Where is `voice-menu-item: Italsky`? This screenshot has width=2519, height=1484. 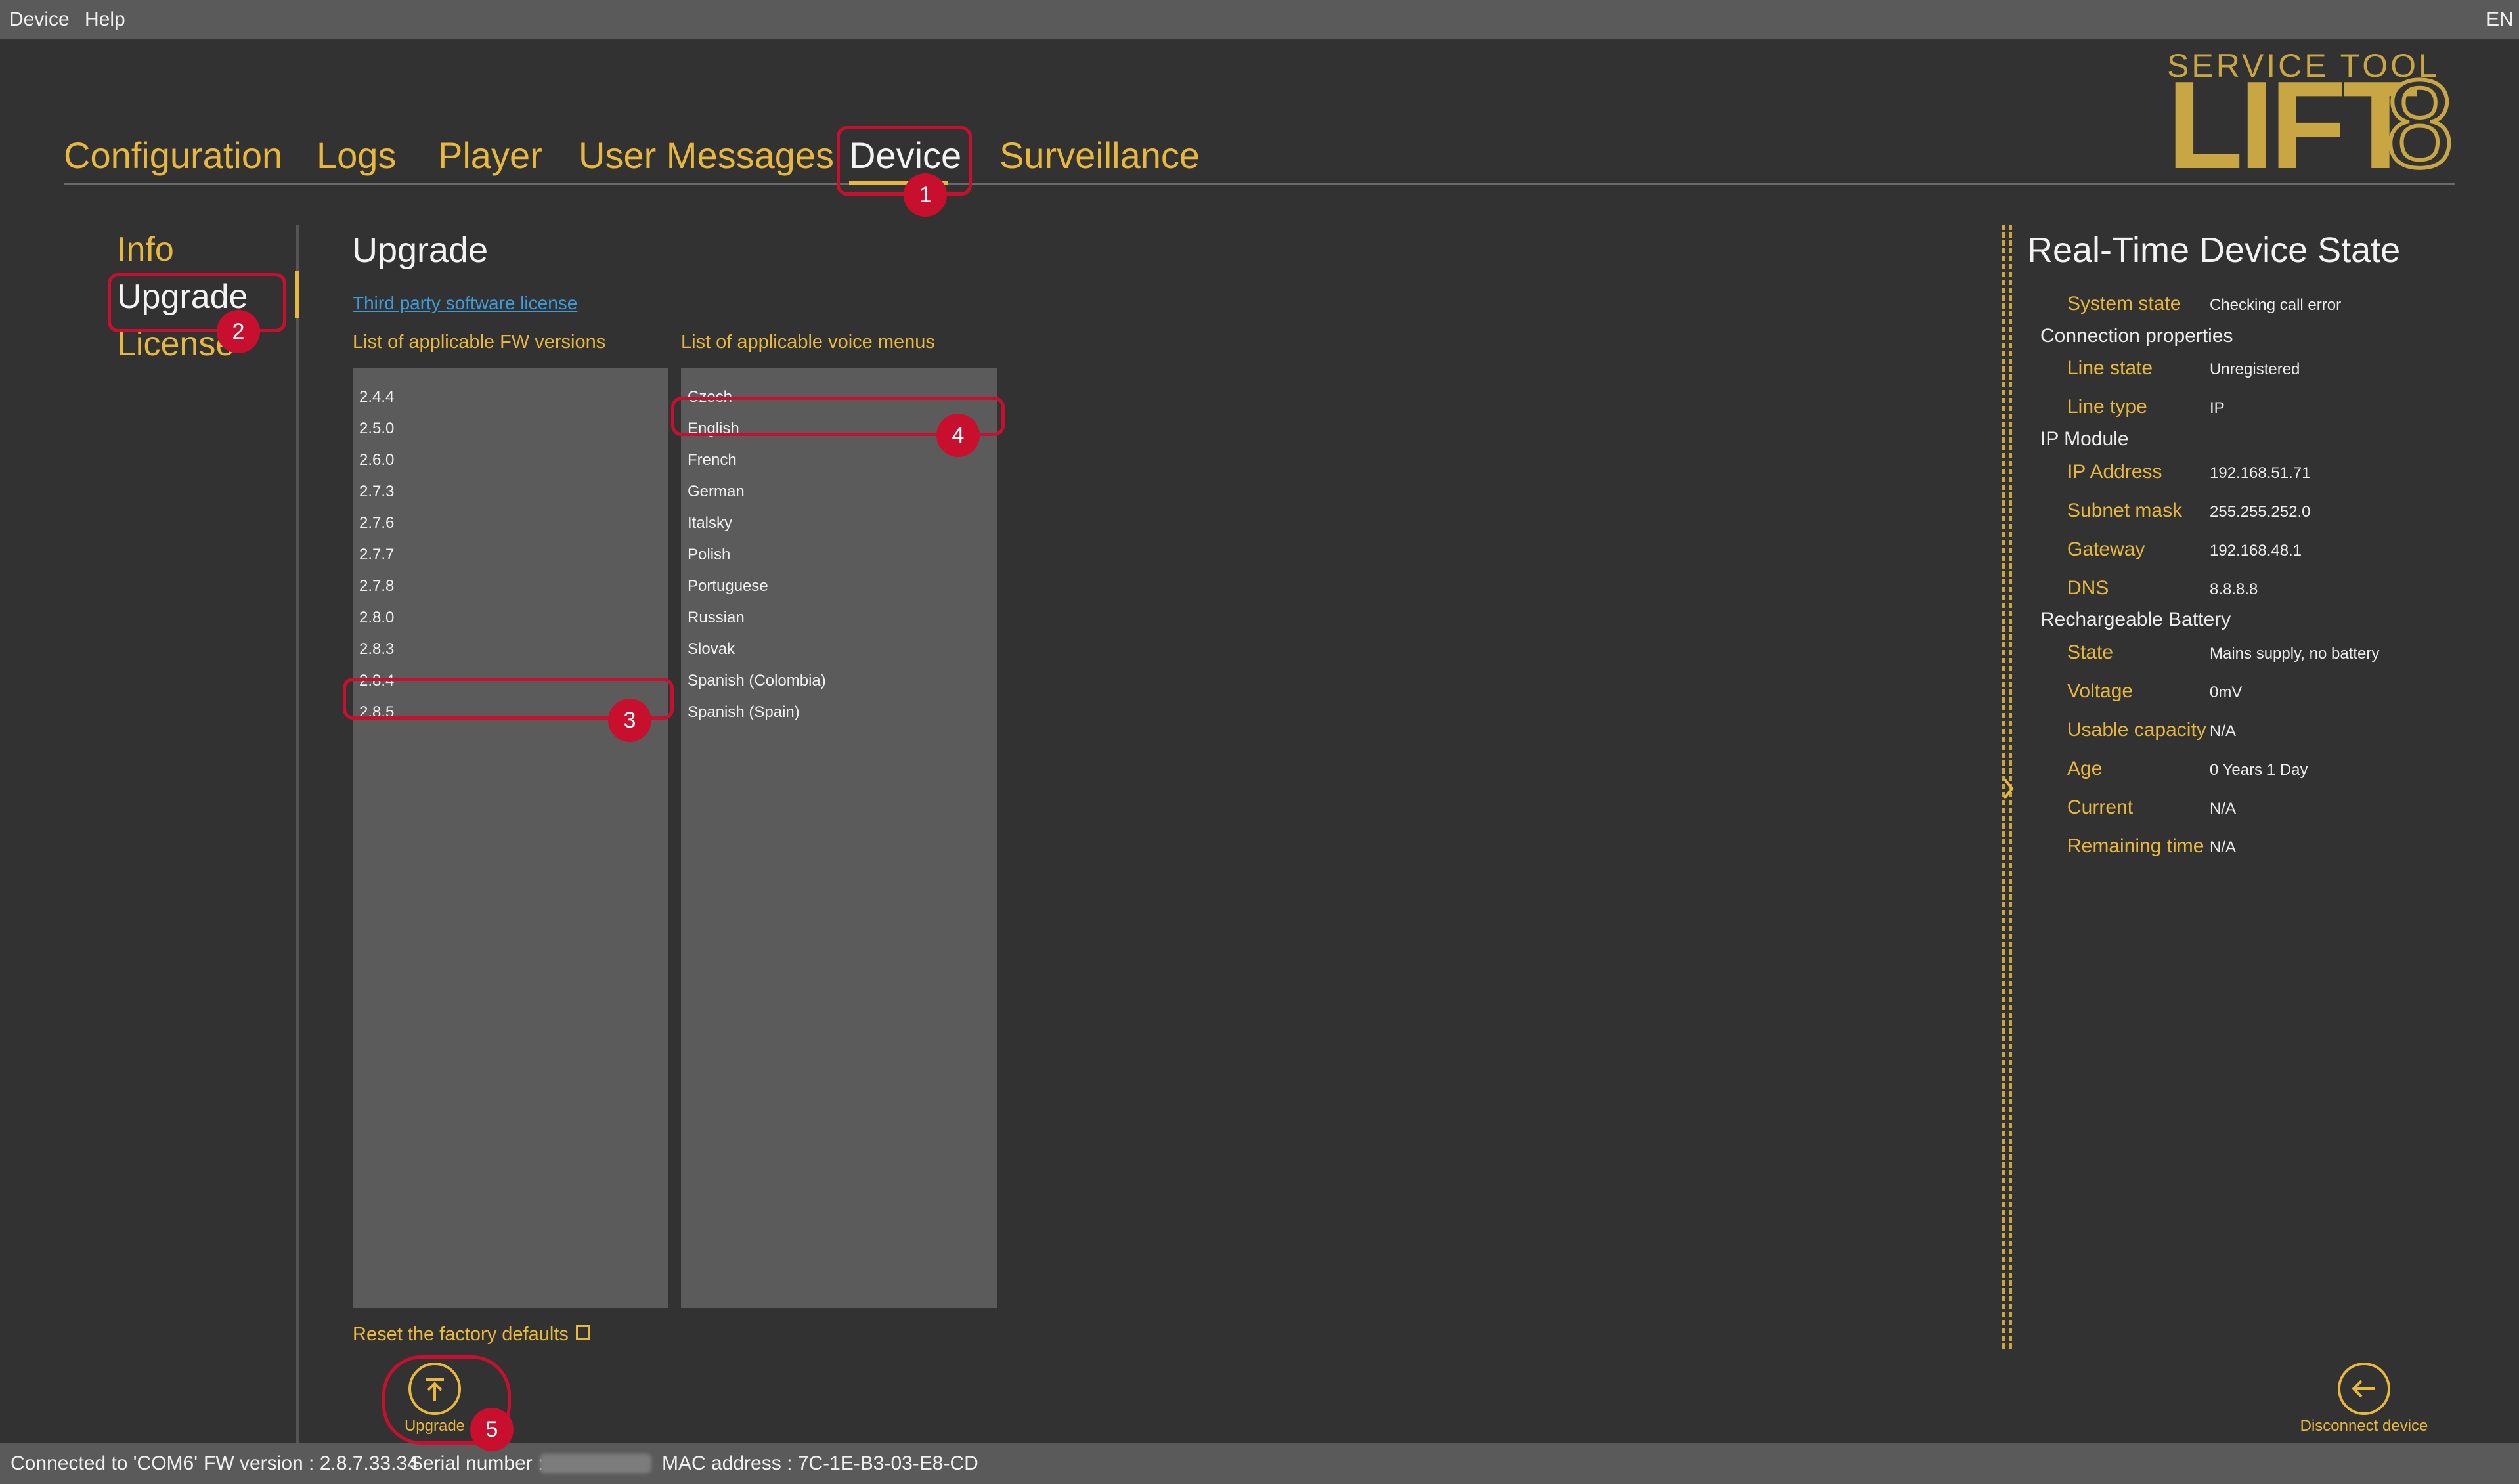
voice-menu-item: Italsky is located at coordinates (710, 523).